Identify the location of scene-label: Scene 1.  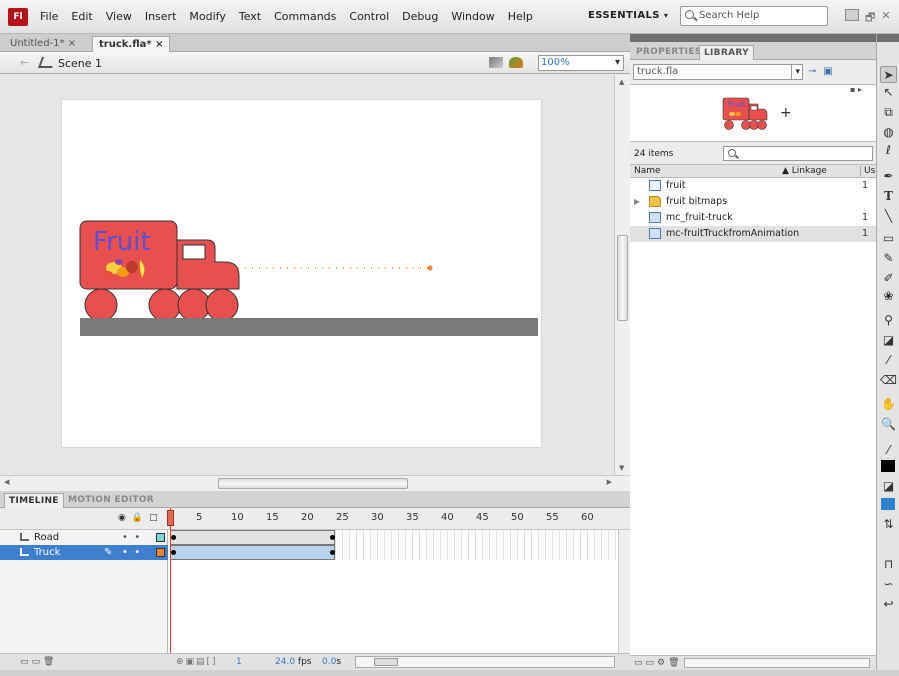
(80, 63).